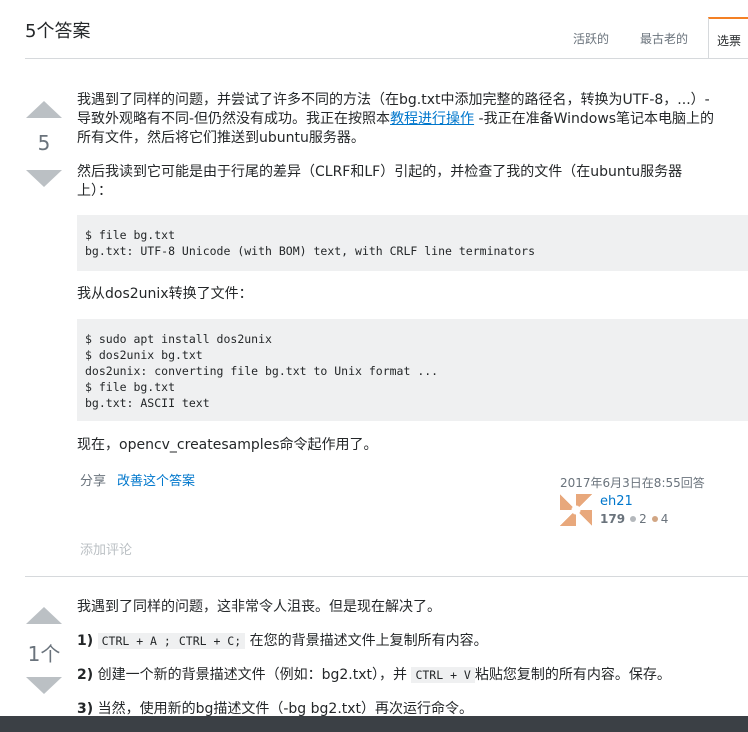 The width and height of the screenshot is (748, 732). I want to click on answer-paragraph: 我从dos2unix转换了文件：, so click(165, 294).